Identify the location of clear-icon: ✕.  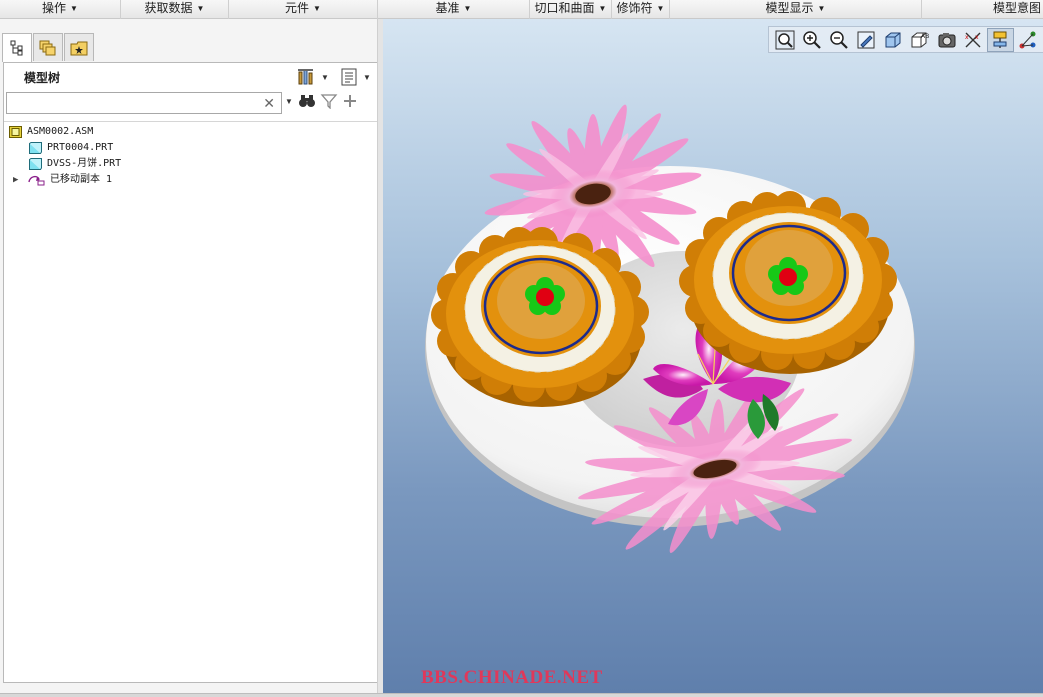
(269, 103).